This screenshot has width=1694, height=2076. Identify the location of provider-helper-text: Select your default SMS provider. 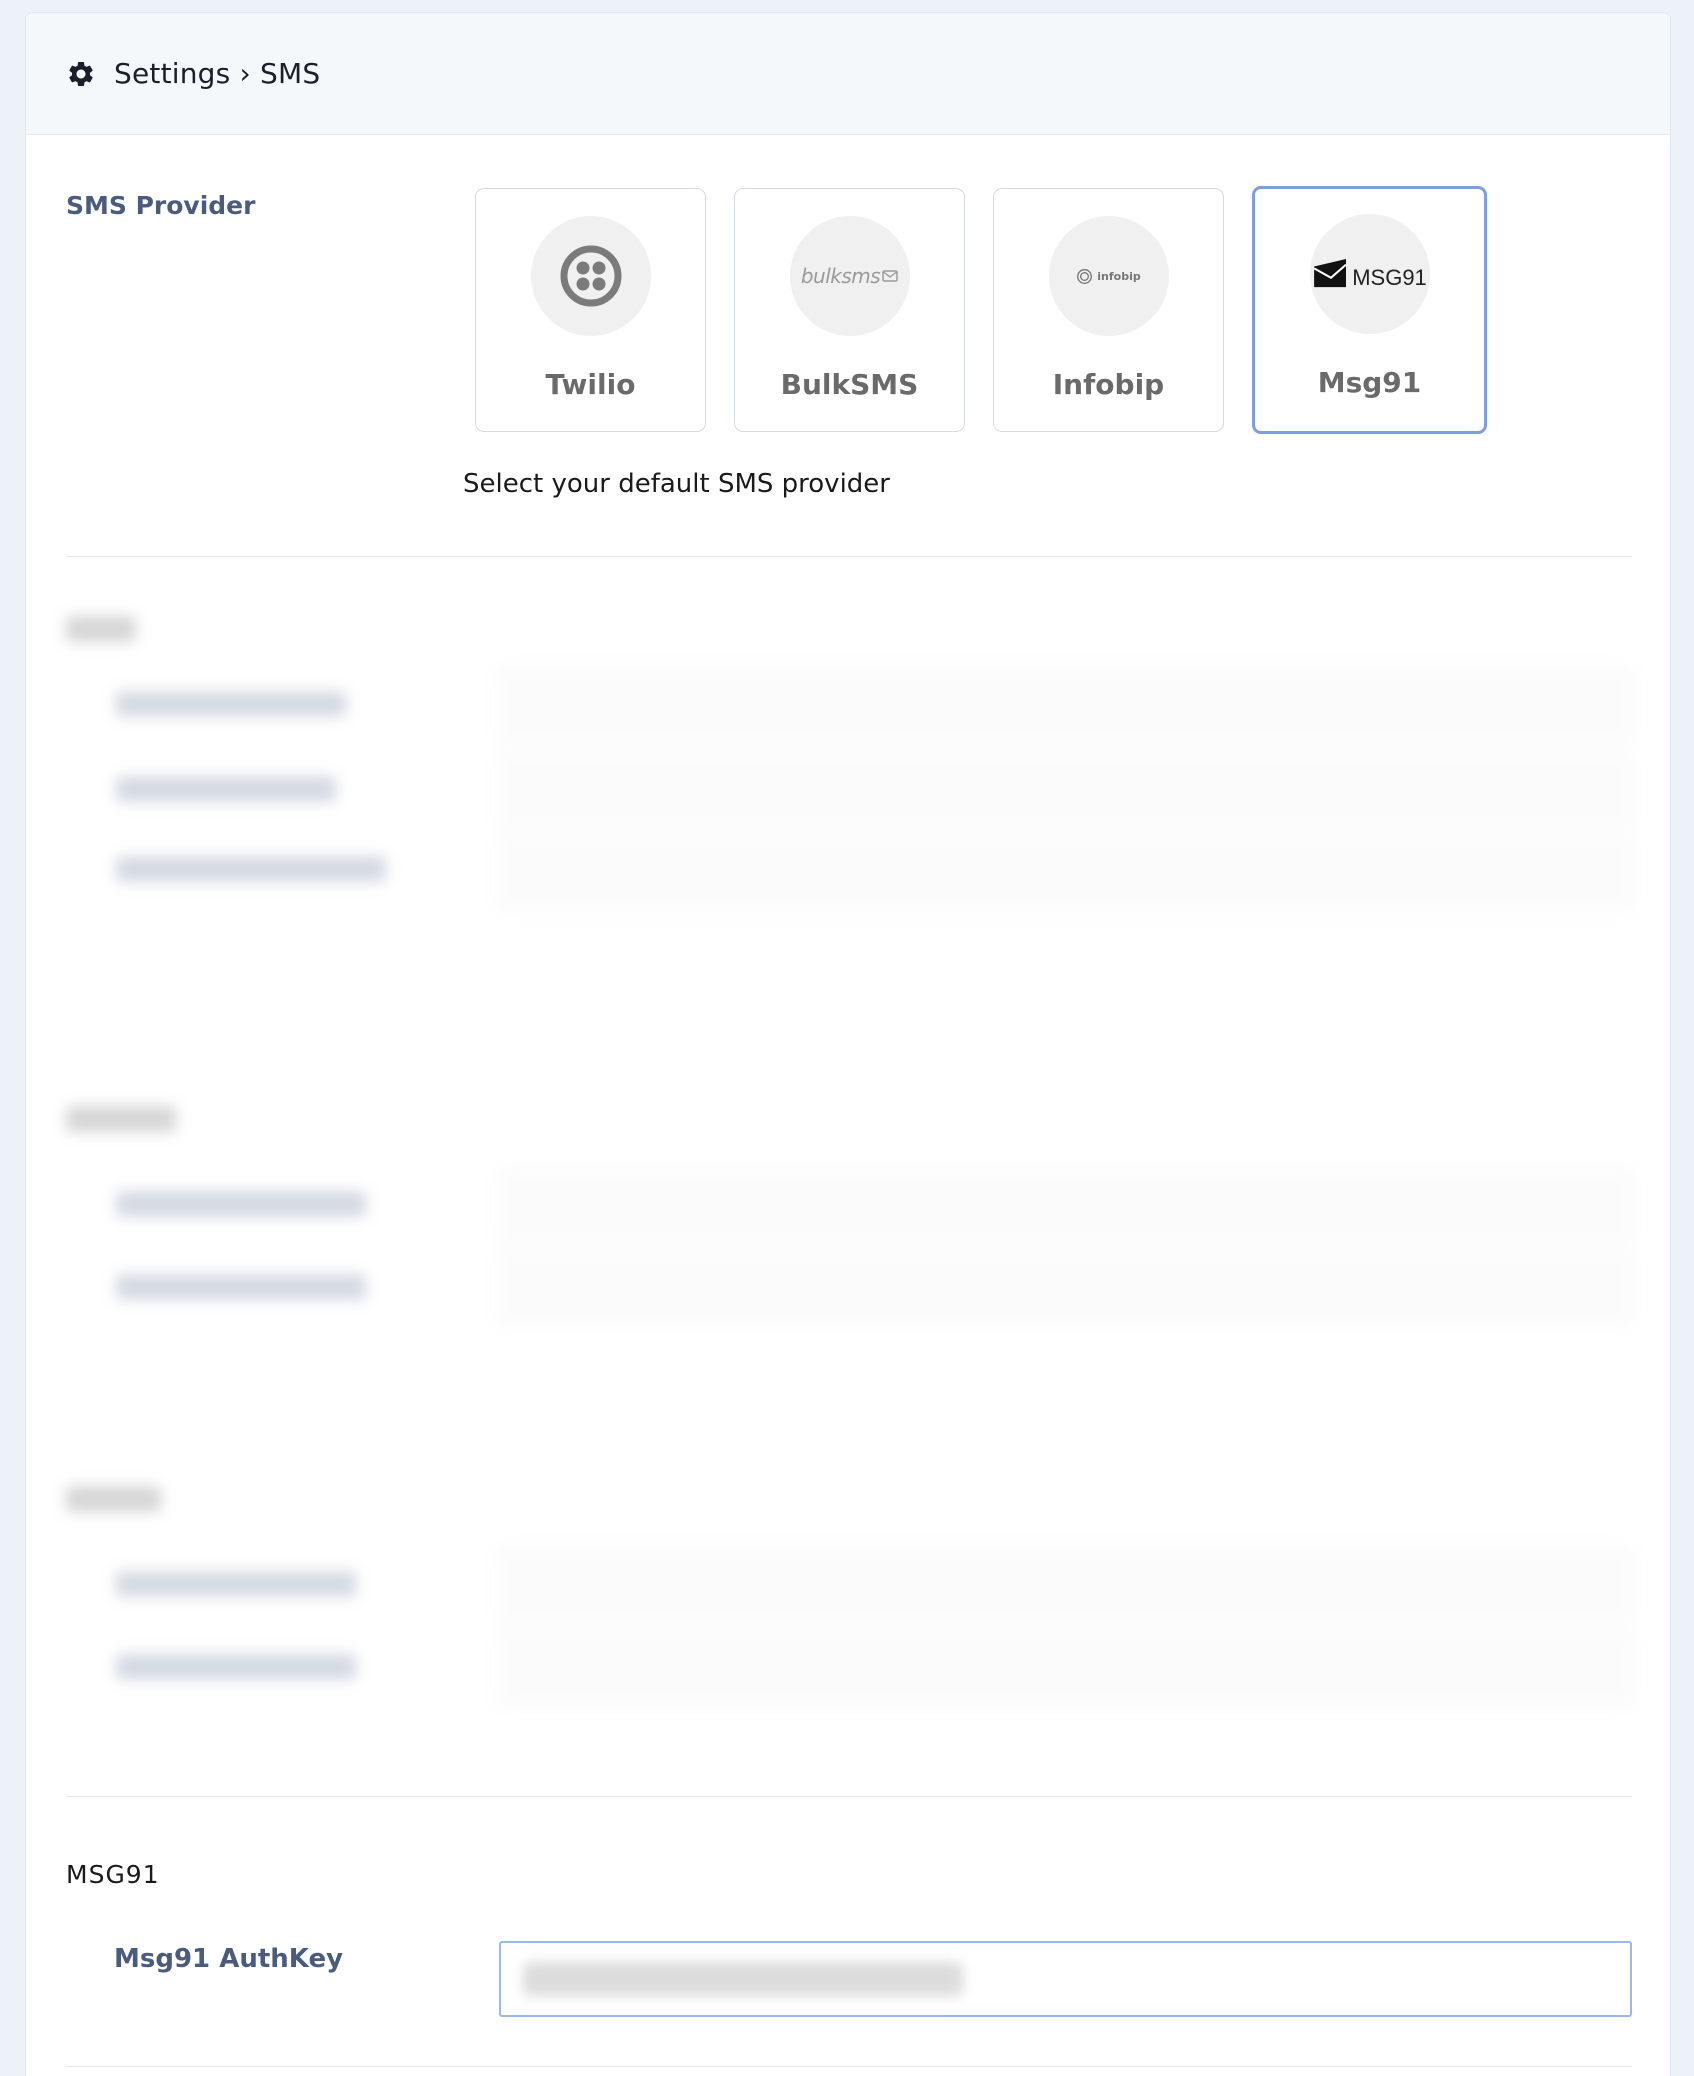
(676, 484).